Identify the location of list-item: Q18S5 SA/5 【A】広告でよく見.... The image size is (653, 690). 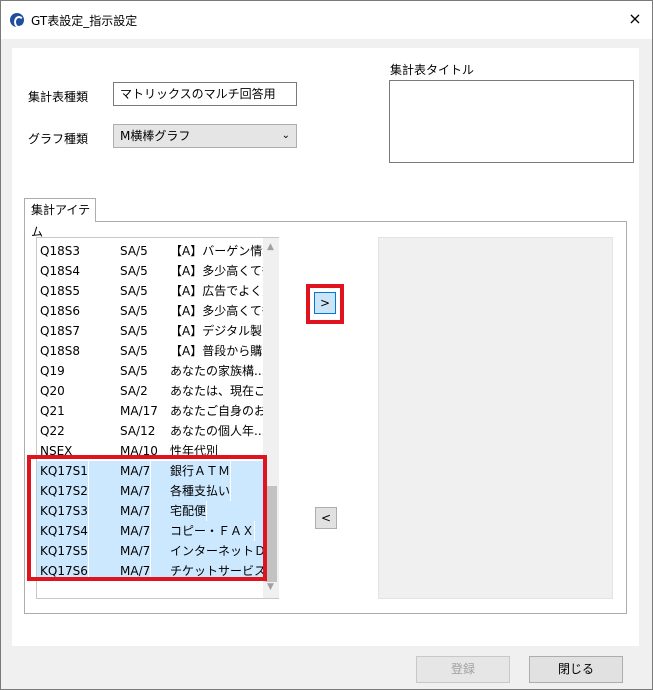
(157, 291).